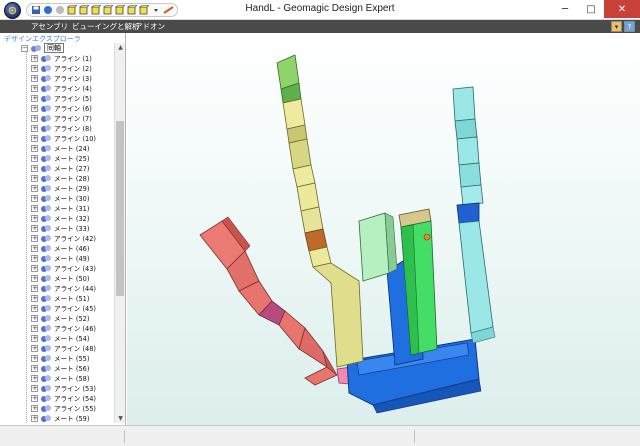 The width and height of the screenshot is (640, 446). What do you see at coordinates (61, 58) in the screenshot?
I see `tree-item: + アライン (1)` at bounding box center [61, 58].